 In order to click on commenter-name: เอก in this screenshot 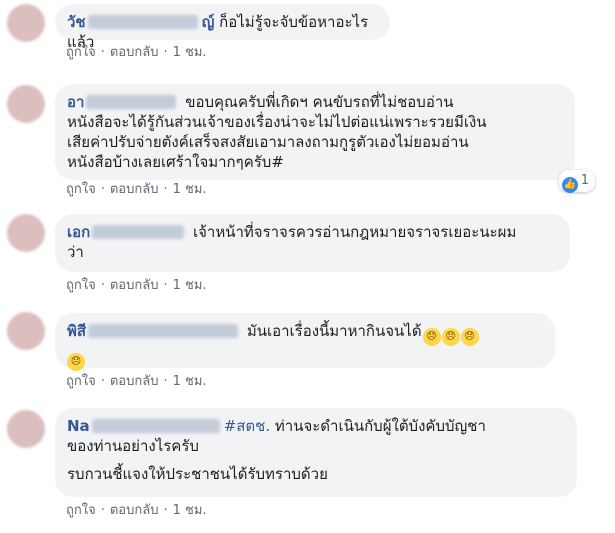, I will do `click(78, 232)`.